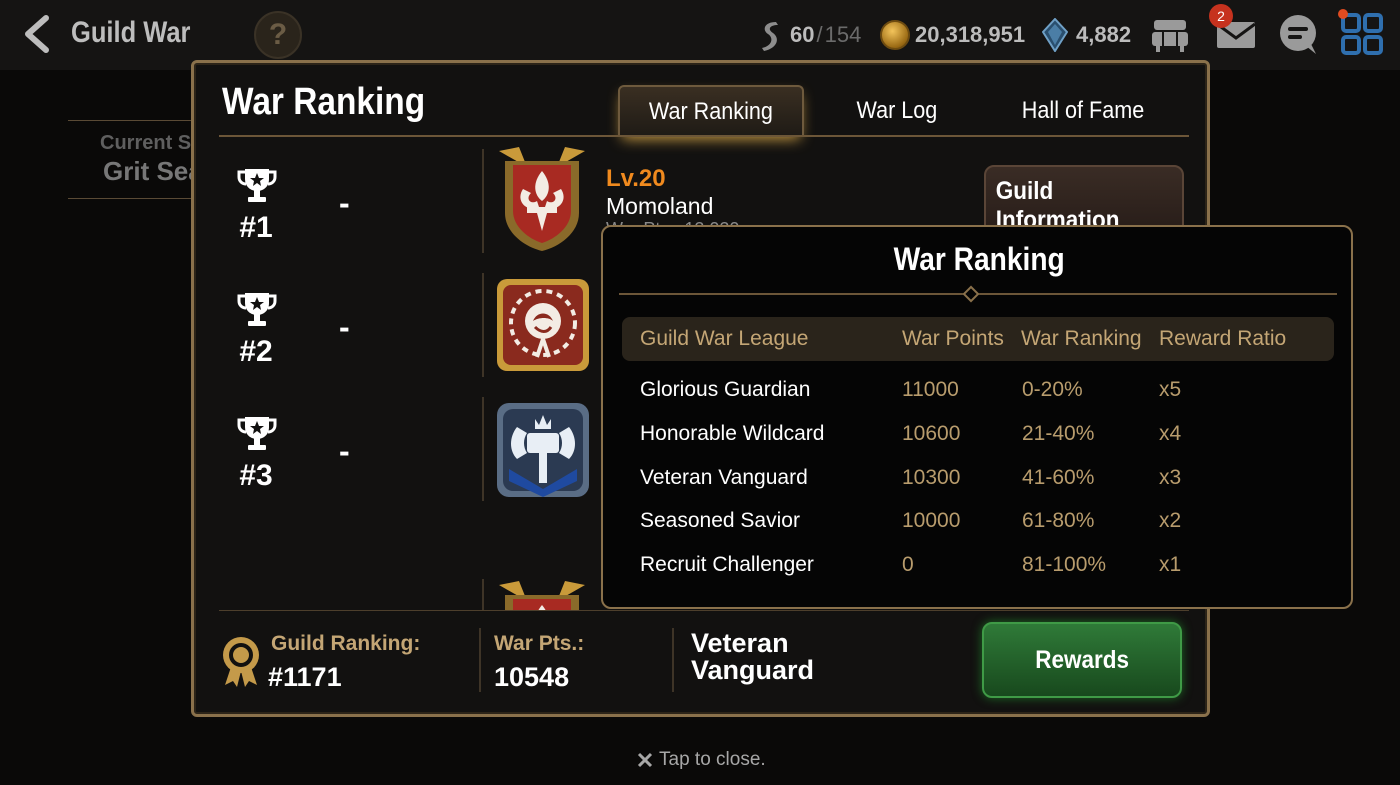 The height and width of the screenshot is (785, 1400). I want to click on table-row: Recruit Challenger 0 81-100% x1, so click(979, 573).